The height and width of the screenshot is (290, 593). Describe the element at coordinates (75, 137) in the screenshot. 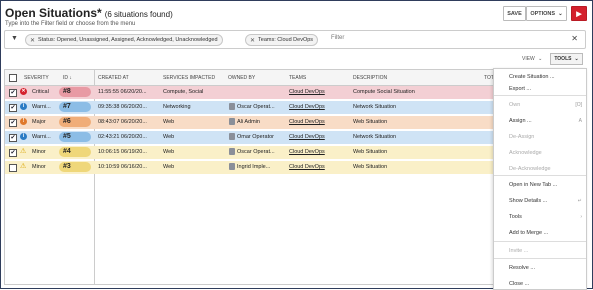

I see `situation-id-pill: #5` at that location.